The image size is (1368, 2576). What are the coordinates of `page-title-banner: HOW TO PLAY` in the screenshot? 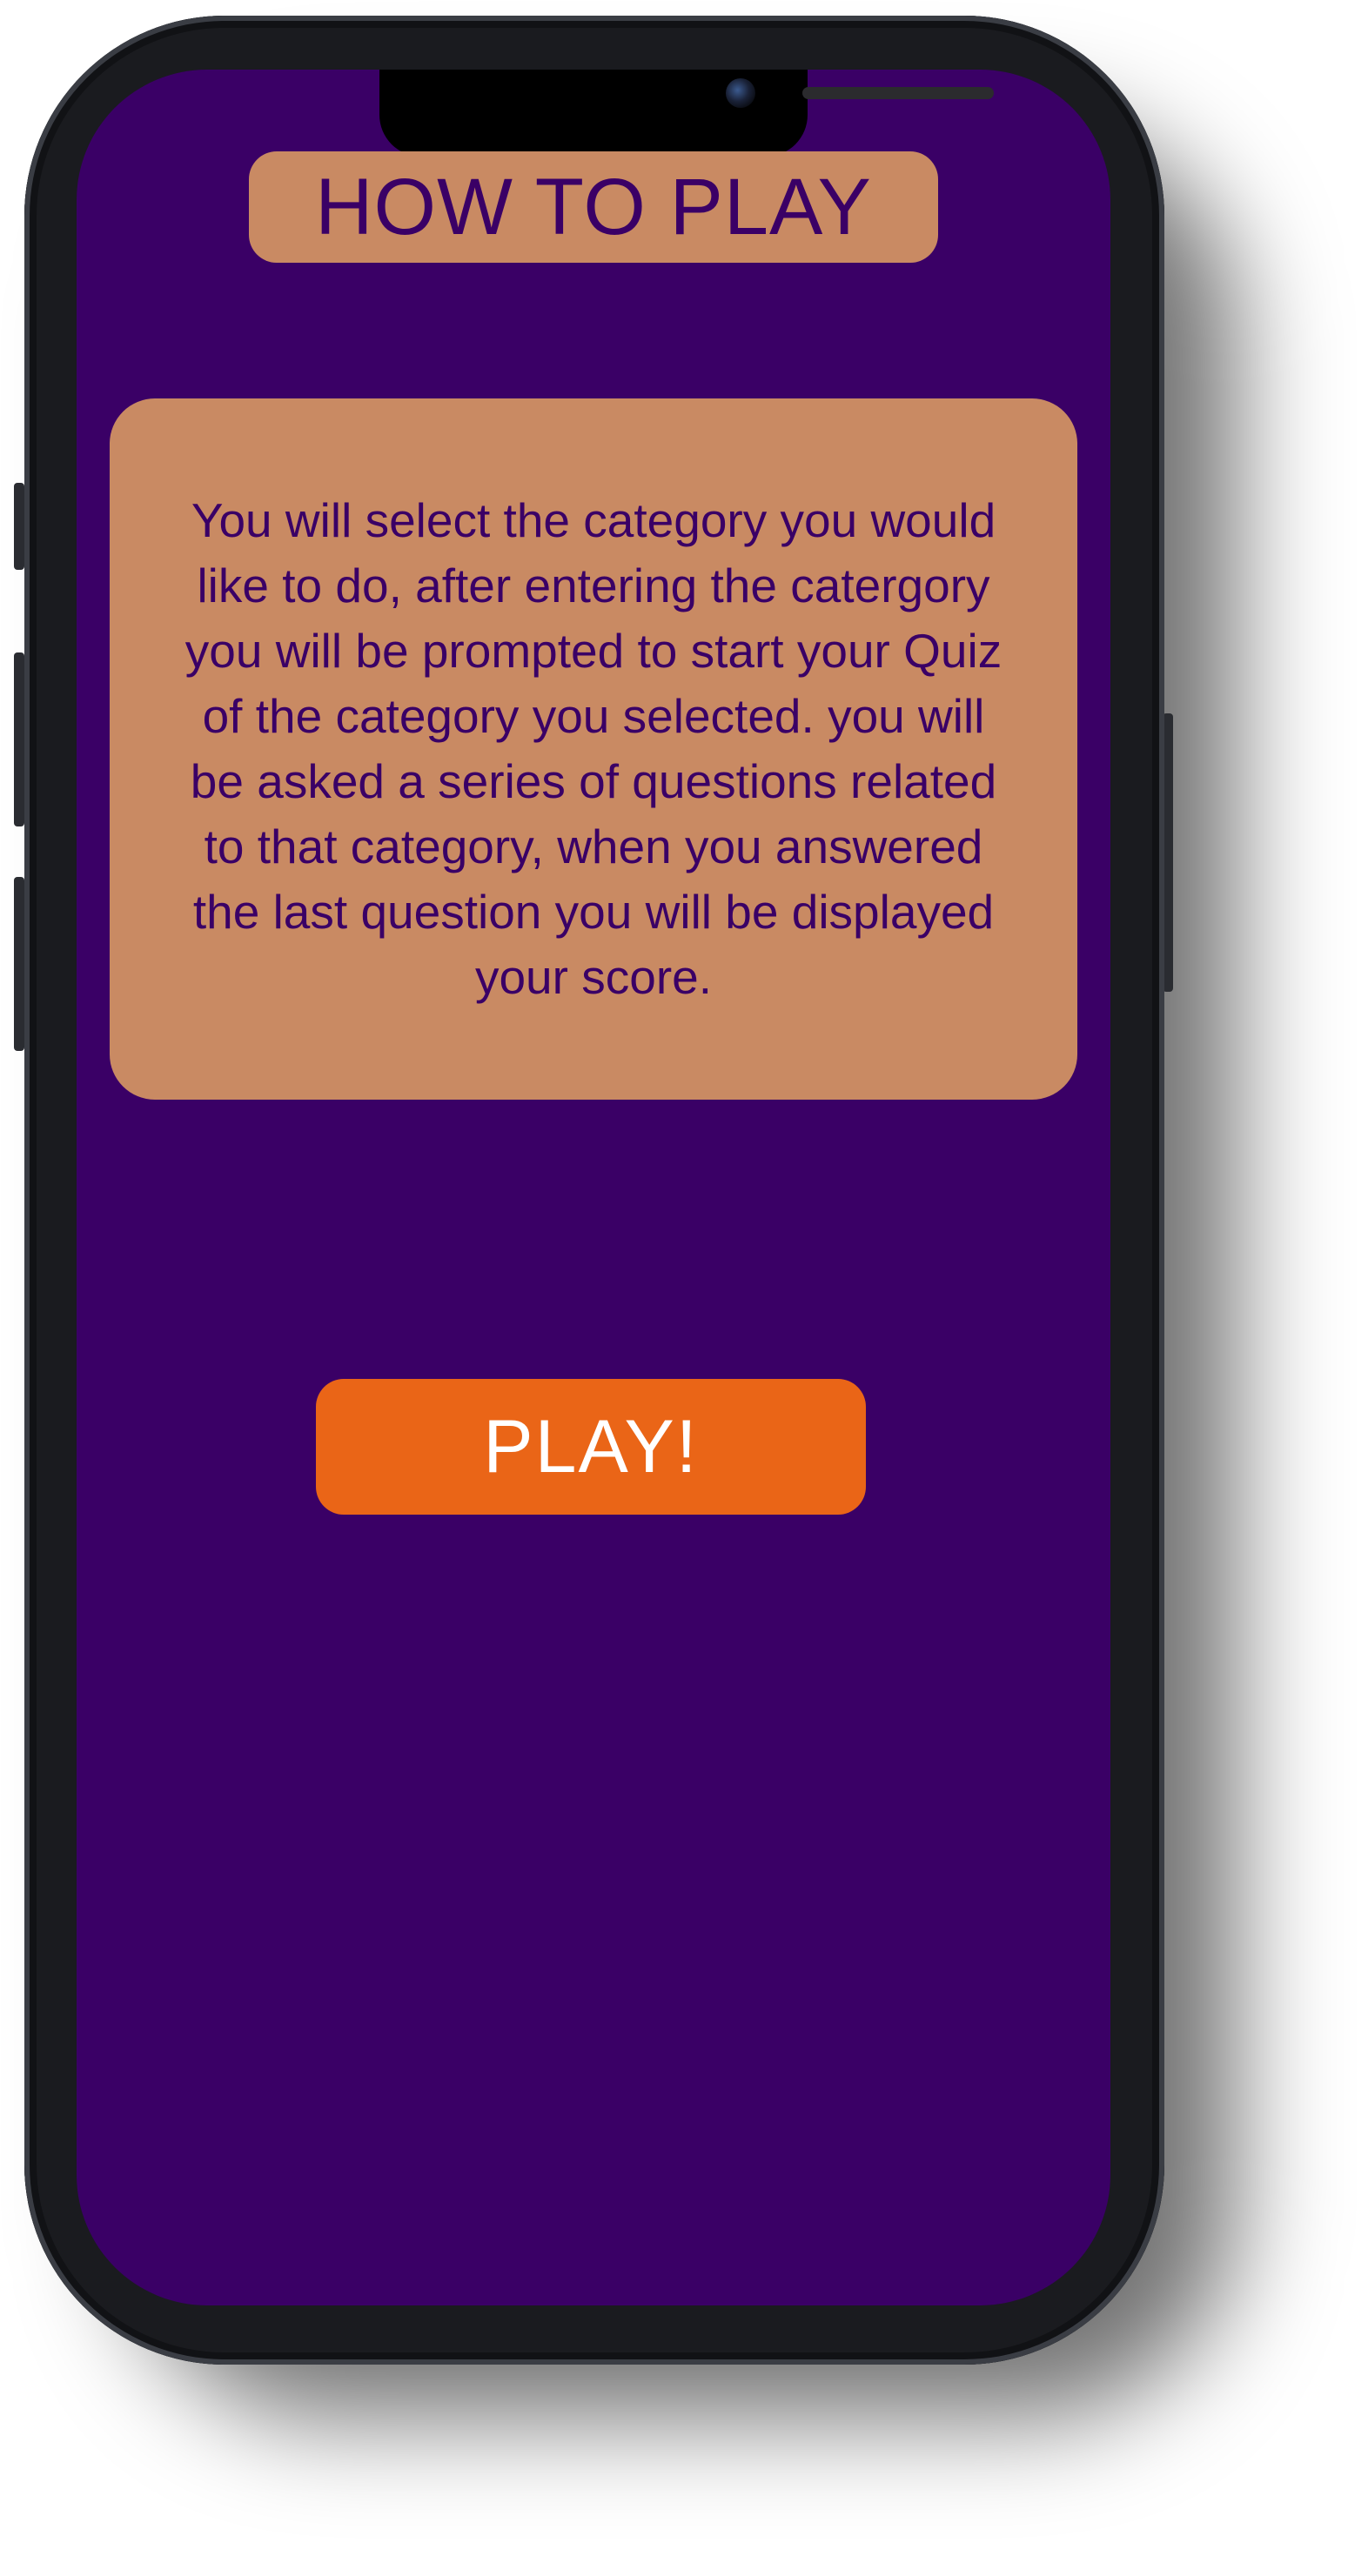 It's located at (593, 207).